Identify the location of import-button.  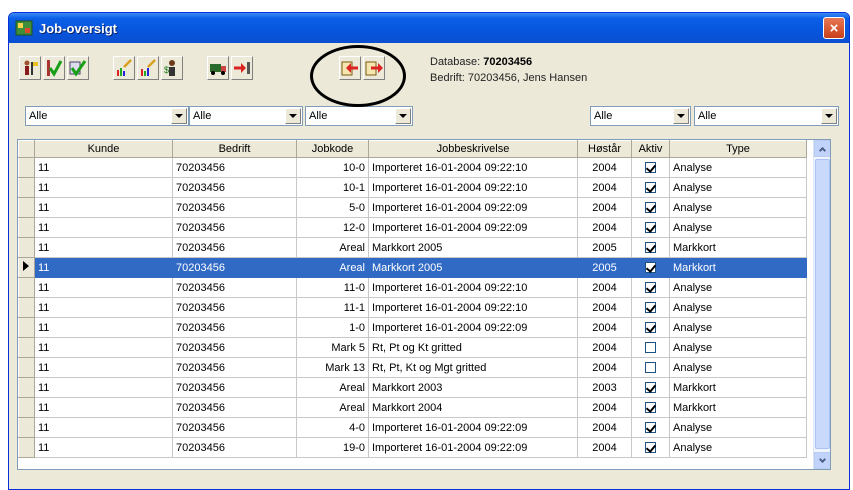
(350, 68).